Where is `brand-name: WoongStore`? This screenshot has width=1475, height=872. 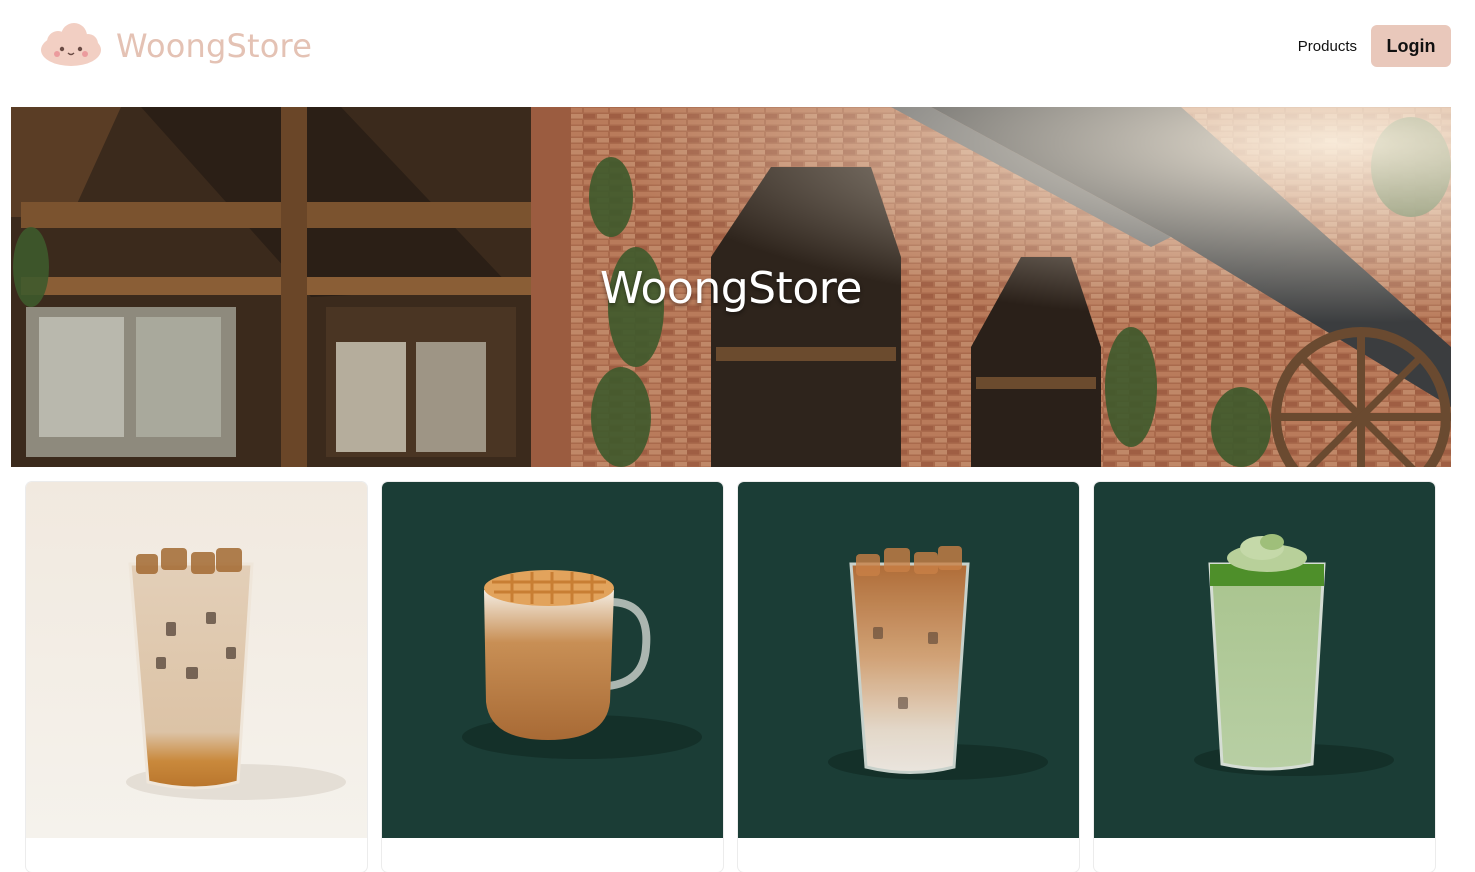 brand-name: WoongStore is located at coordinates (214, 46).